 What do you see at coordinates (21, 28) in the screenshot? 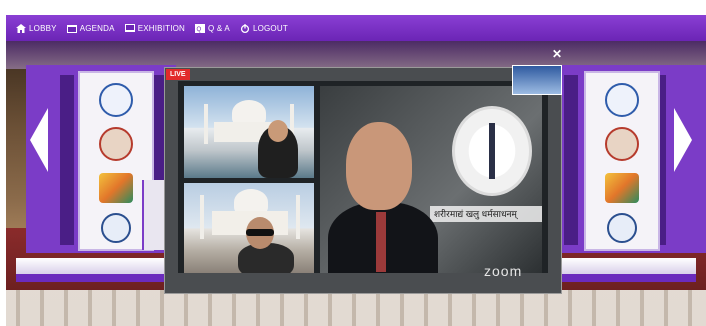
I see `home-icon` at bounding box center [21, 28].